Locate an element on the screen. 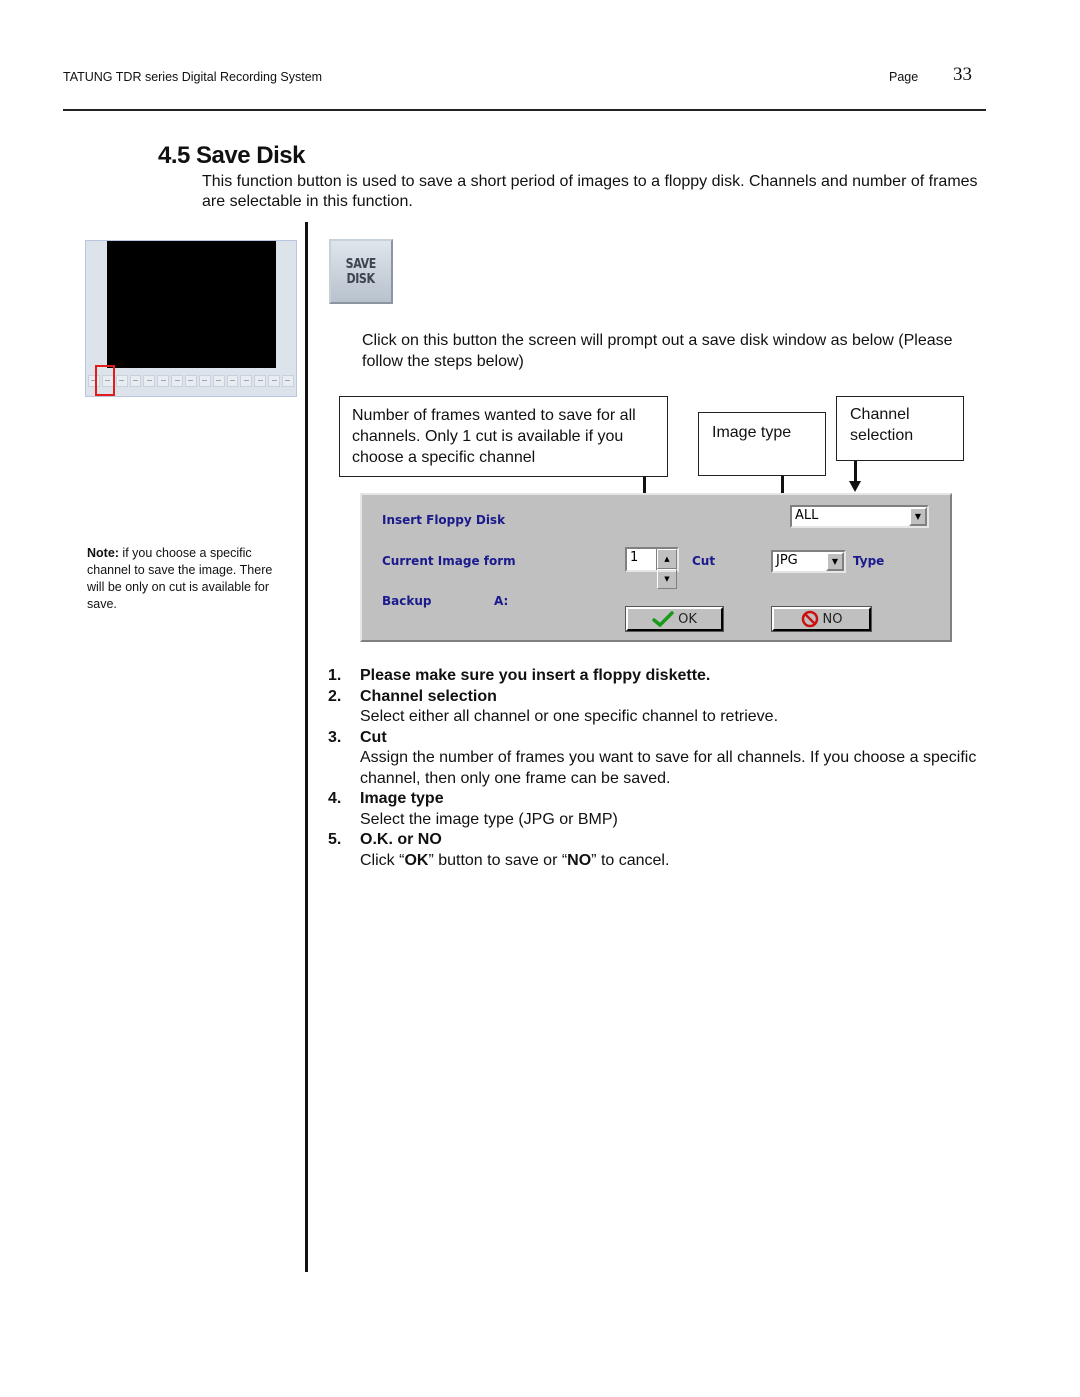 The image size is (1080, 1397). channel-select: ALL ▼ is located at coordinates (859, 516).